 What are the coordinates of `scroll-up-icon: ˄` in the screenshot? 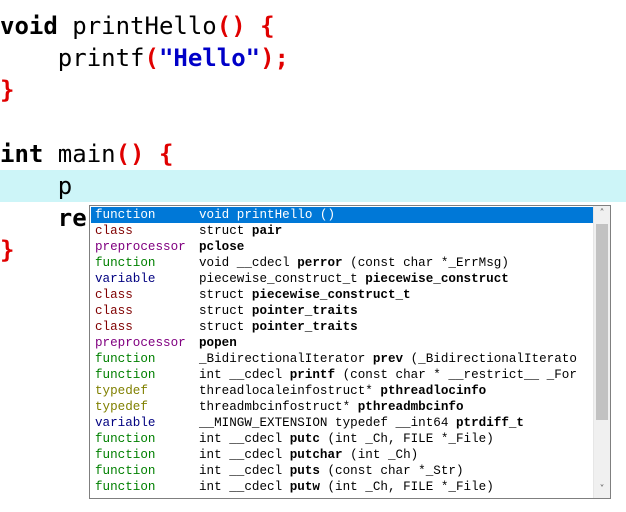 It's located at (602, 214).